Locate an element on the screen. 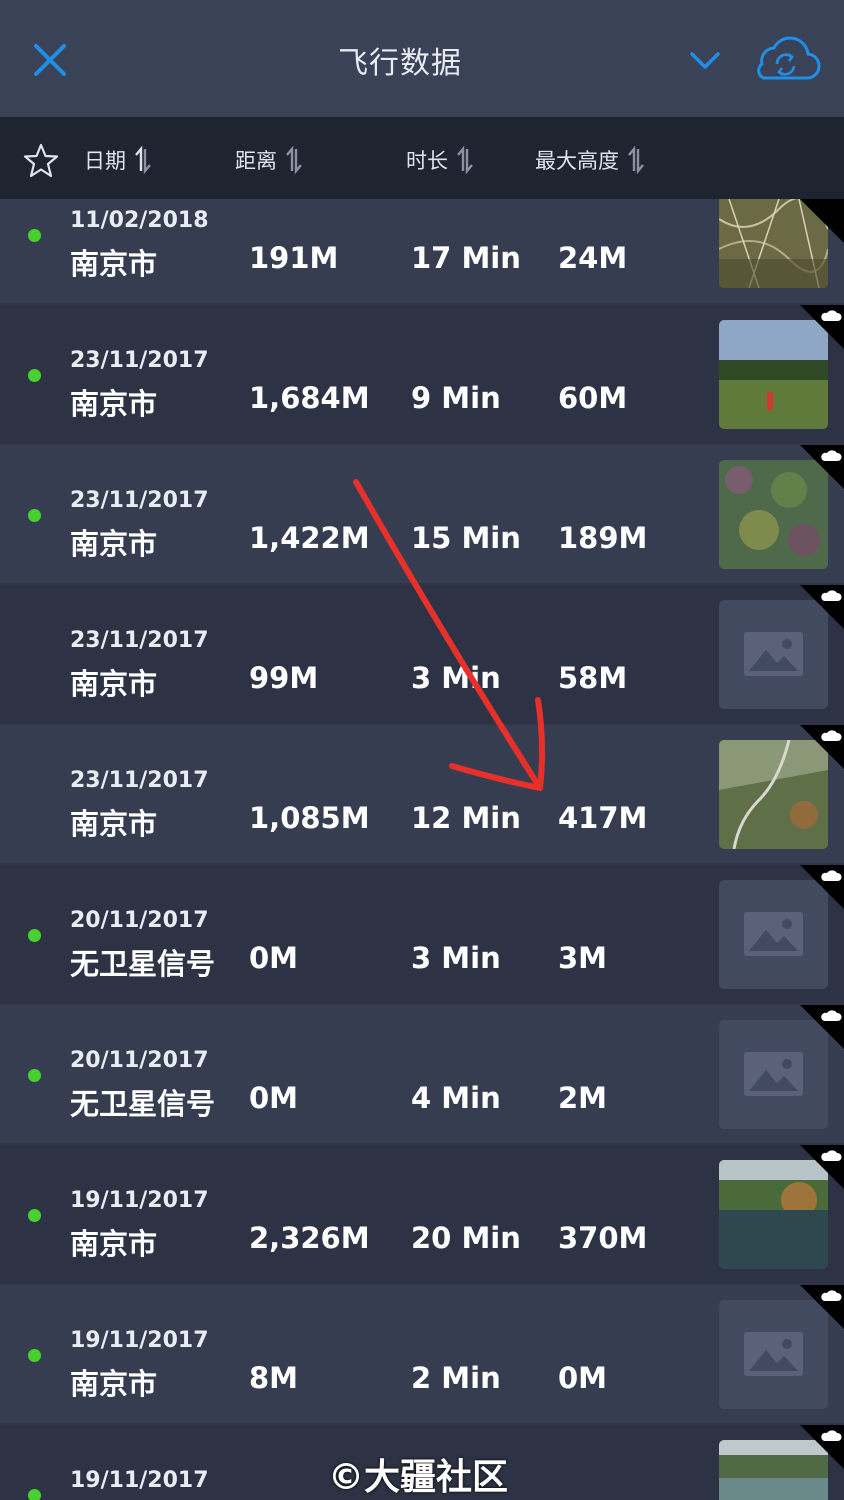 This screenshot has width=844, height=1500. favorites-filter-button is located at coordinates (41, 161).